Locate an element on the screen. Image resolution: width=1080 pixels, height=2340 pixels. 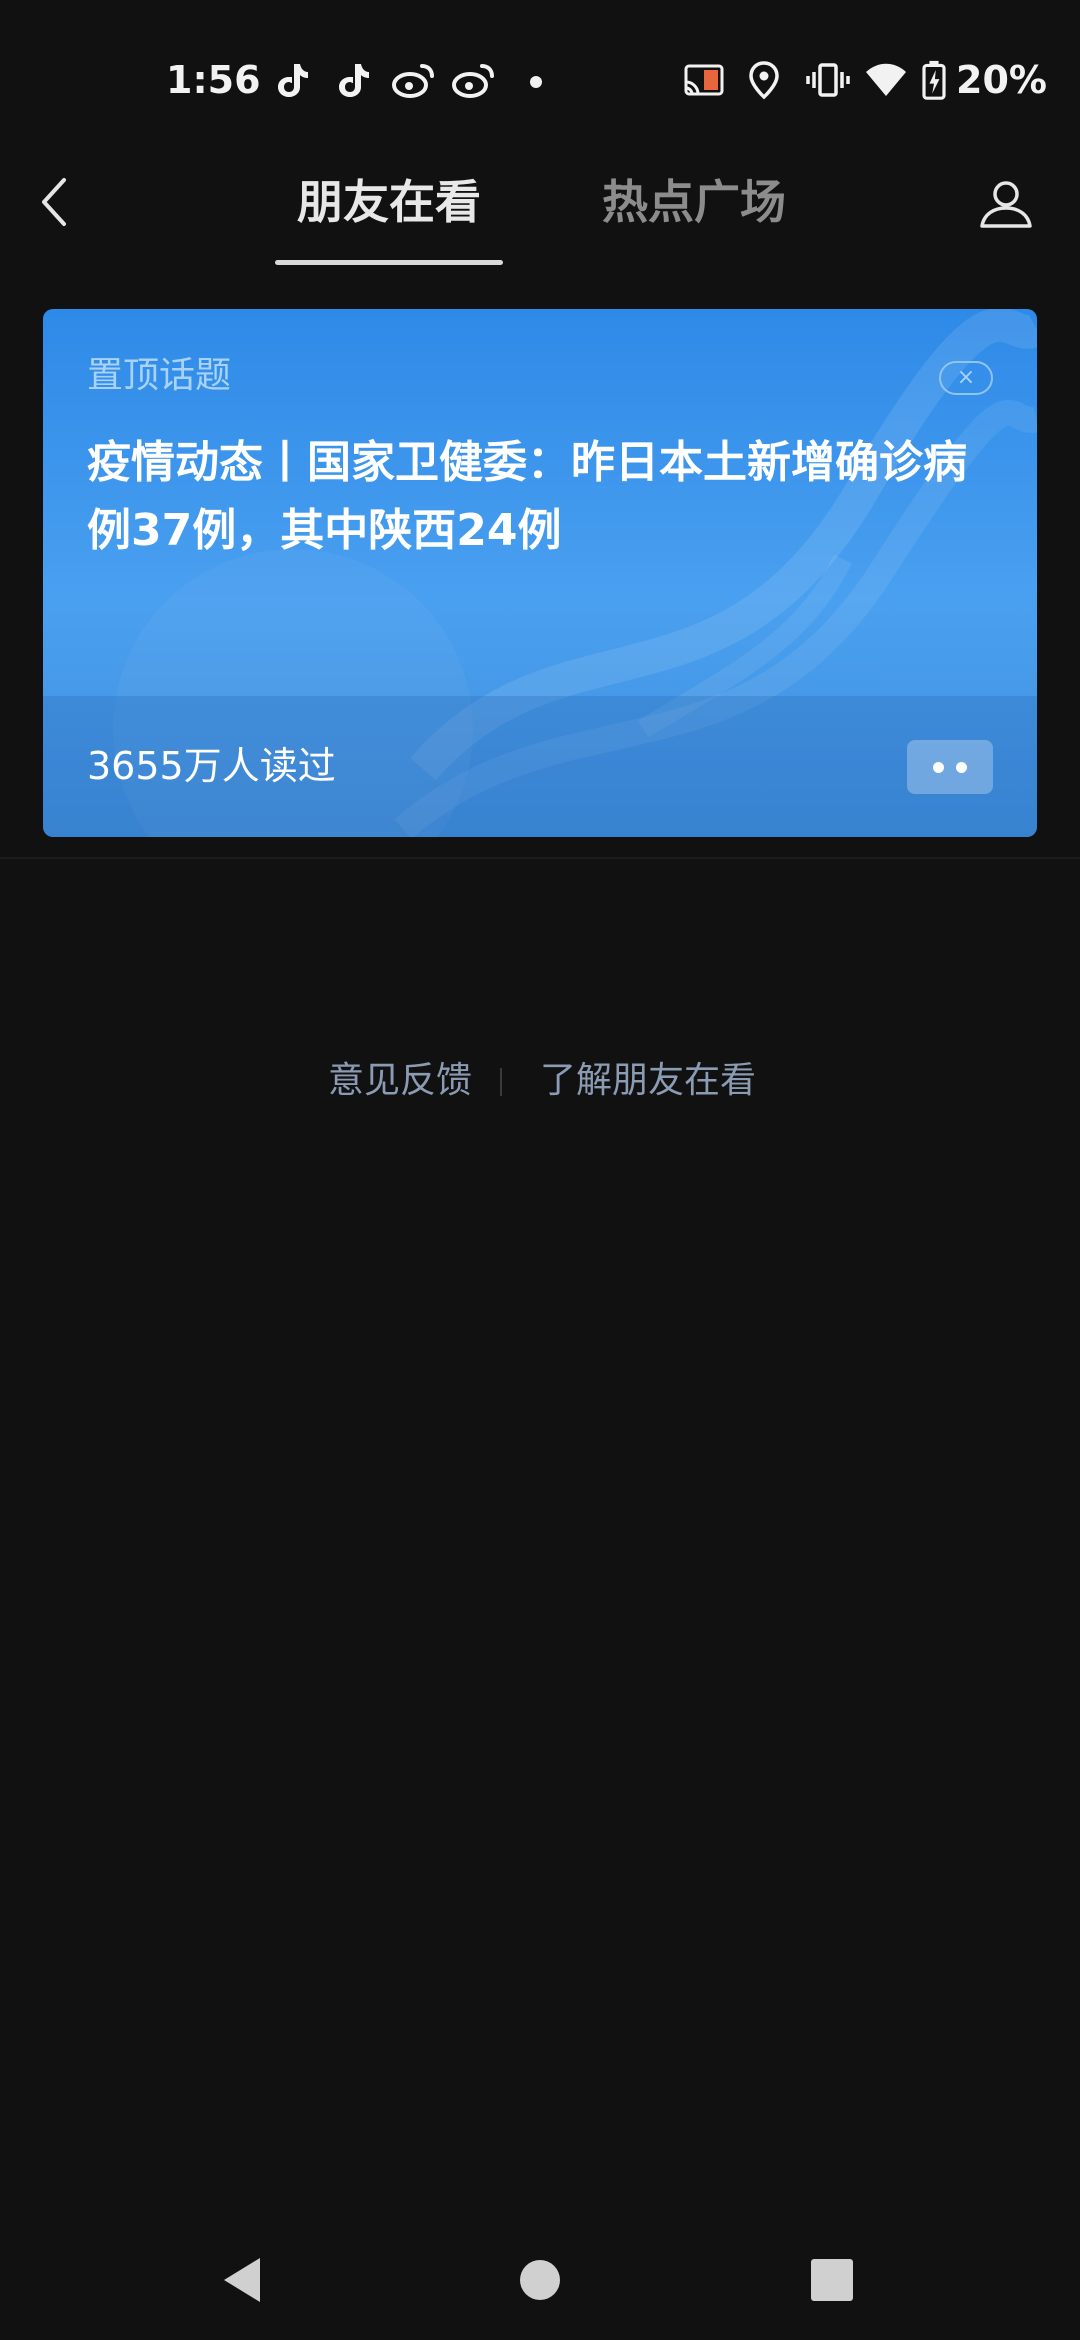
person-icon is located at coordinates (1006, 204).